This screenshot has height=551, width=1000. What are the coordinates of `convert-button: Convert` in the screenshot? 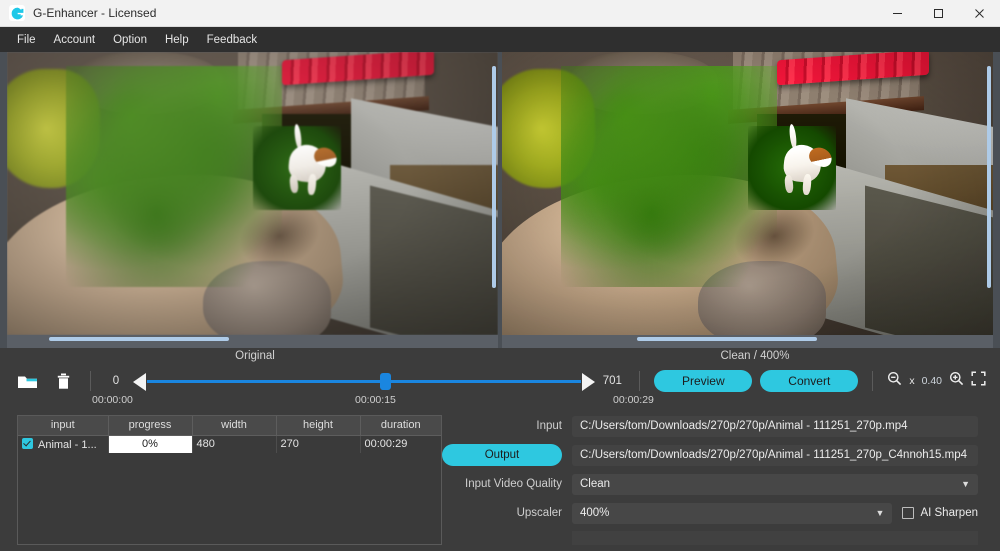 It's located at (809, 381).